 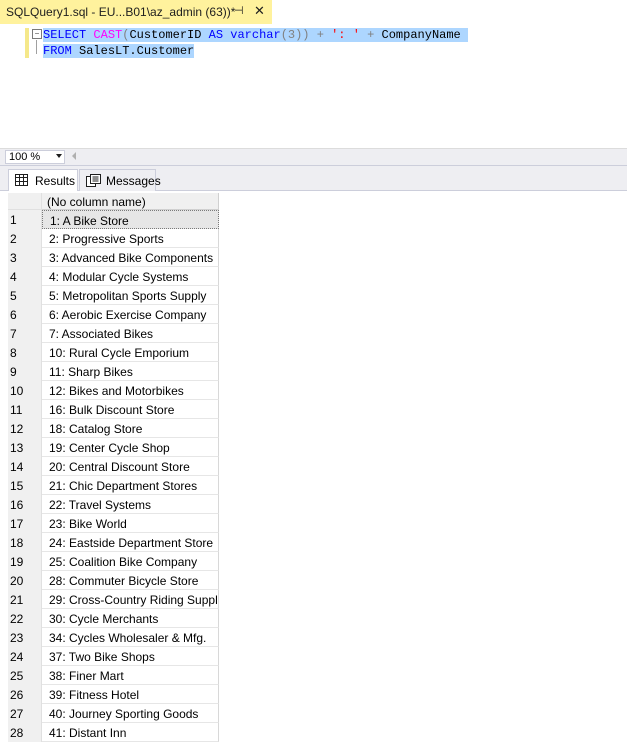 I want to click on table-cell: 6: Aerobic Exercise Company, so click(x=130, y=314).